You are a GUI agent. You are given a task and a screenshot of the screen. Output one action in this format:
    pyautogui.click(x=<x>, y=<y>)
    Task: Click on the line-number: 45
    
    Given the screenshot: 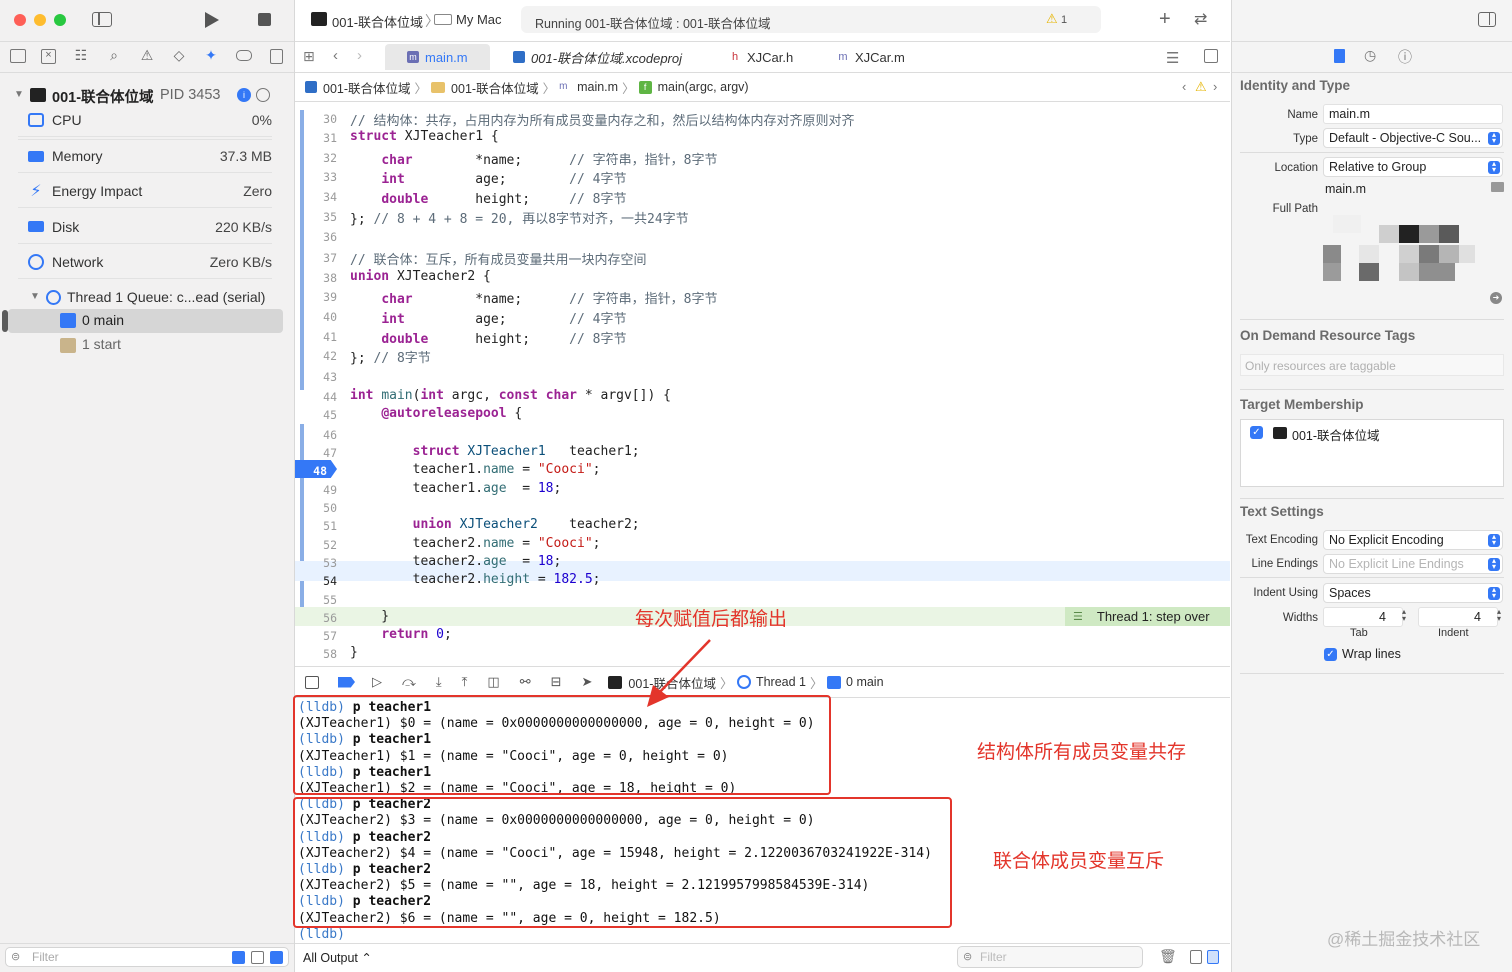 What is the action you would take?
    pyautogui.click(x=316, y=415)
    